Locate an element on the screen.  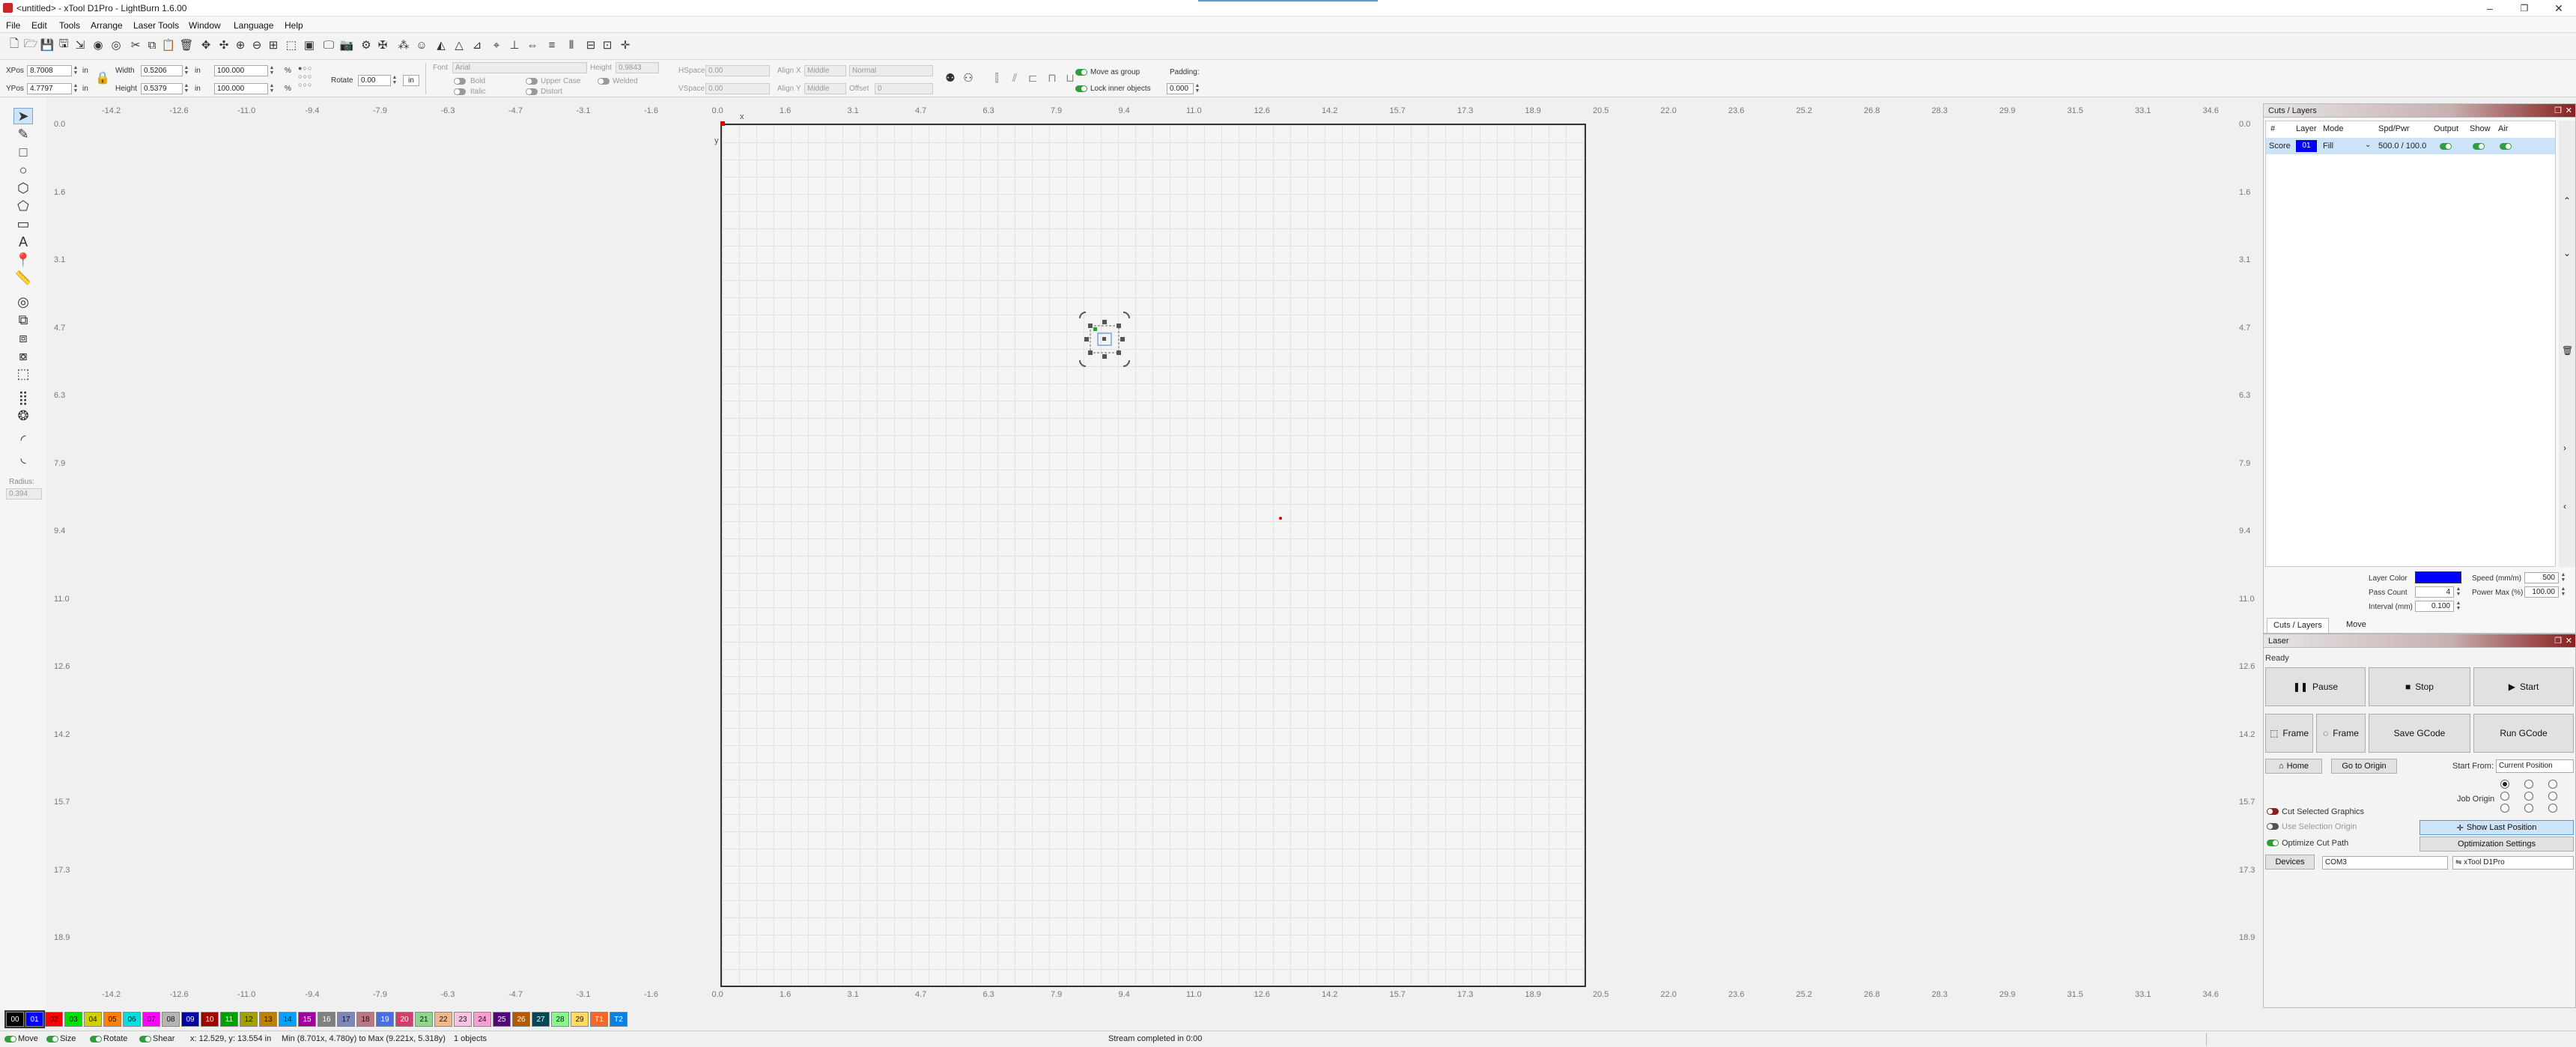
menu-arrange: Arrange is located at coordinates (107, 26).